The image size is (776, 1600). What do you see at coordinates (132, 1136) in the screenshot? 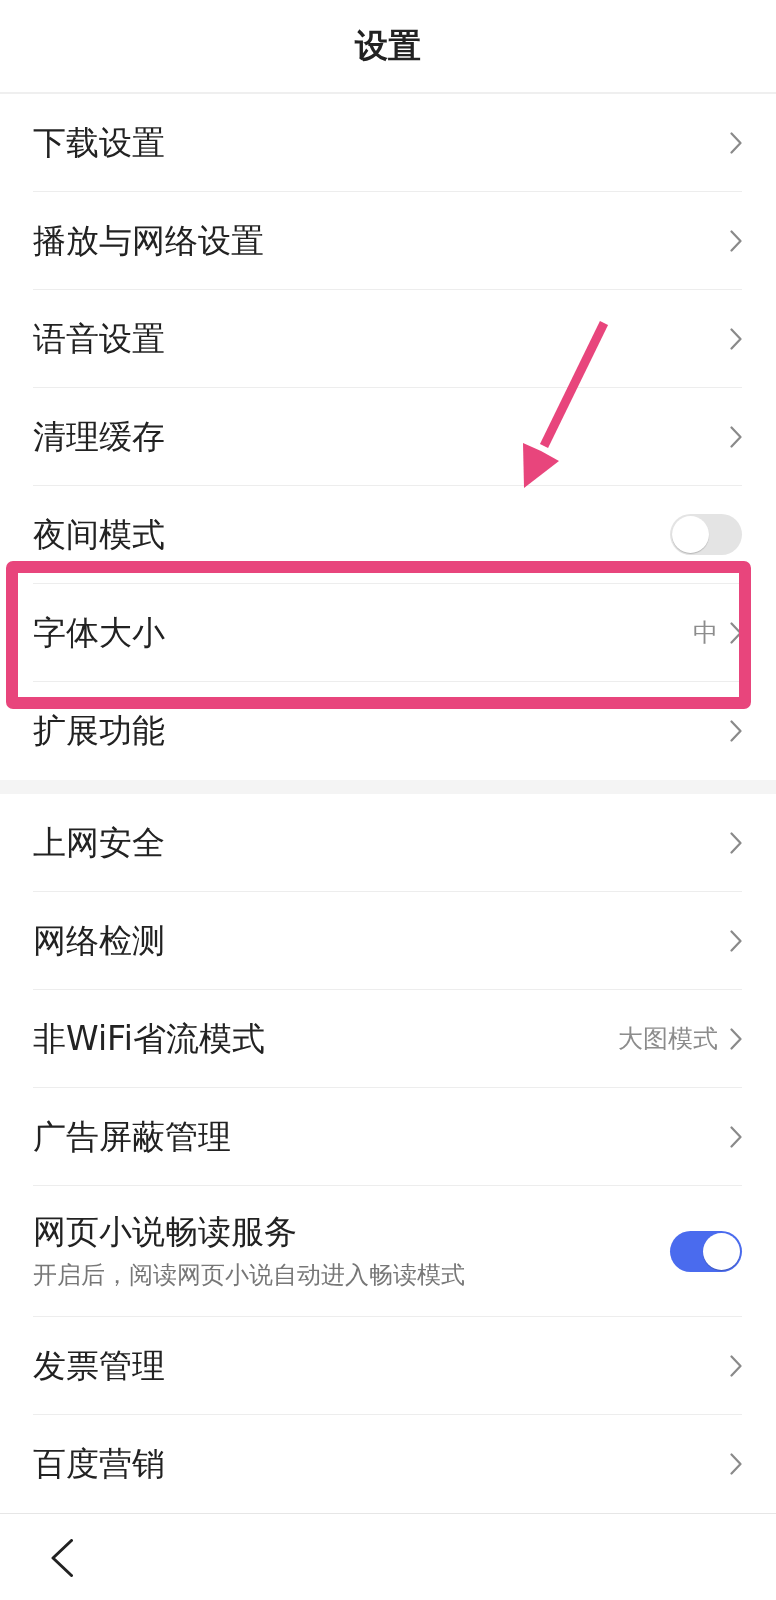
I see `setting-label: 广告屏蔽管理` at bounding box center [132, 1136].